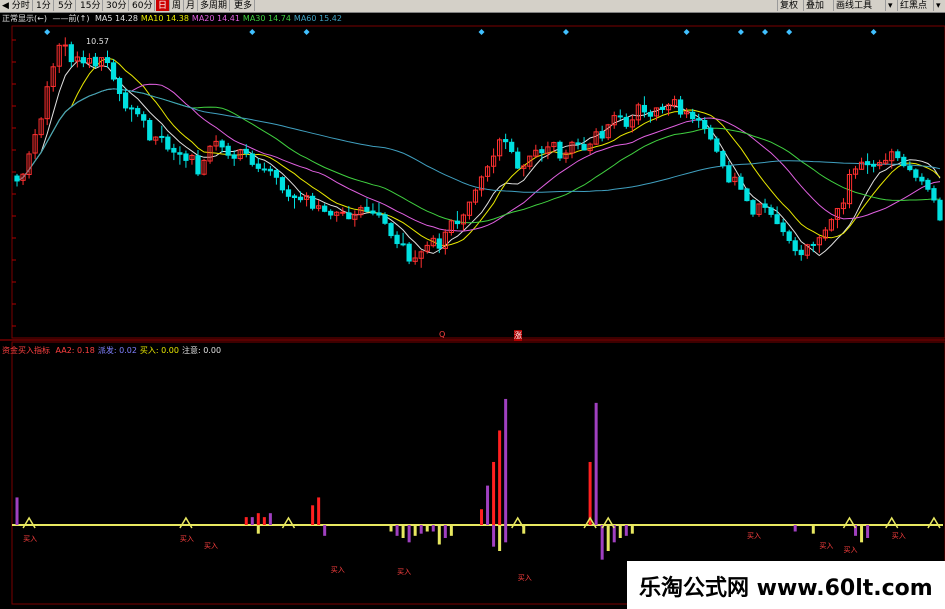  What do you see at coordinates (26, 350) in the screenshot?
I see `sub-legend-name: 资金买入指标` at bounding box center [26, 350].